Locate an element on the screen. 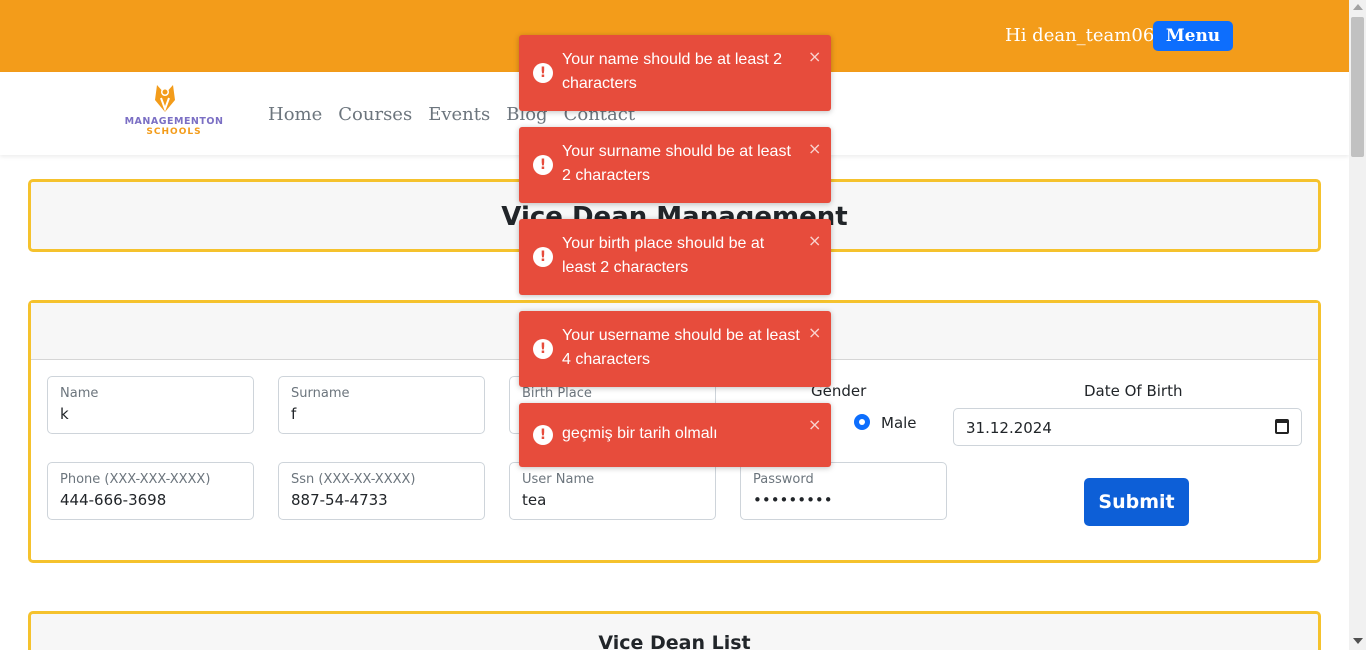 Image resolution: width=1366 pixels, height=650 pixels. list-title: Vice Dean List is located at coordinates (674, 641).